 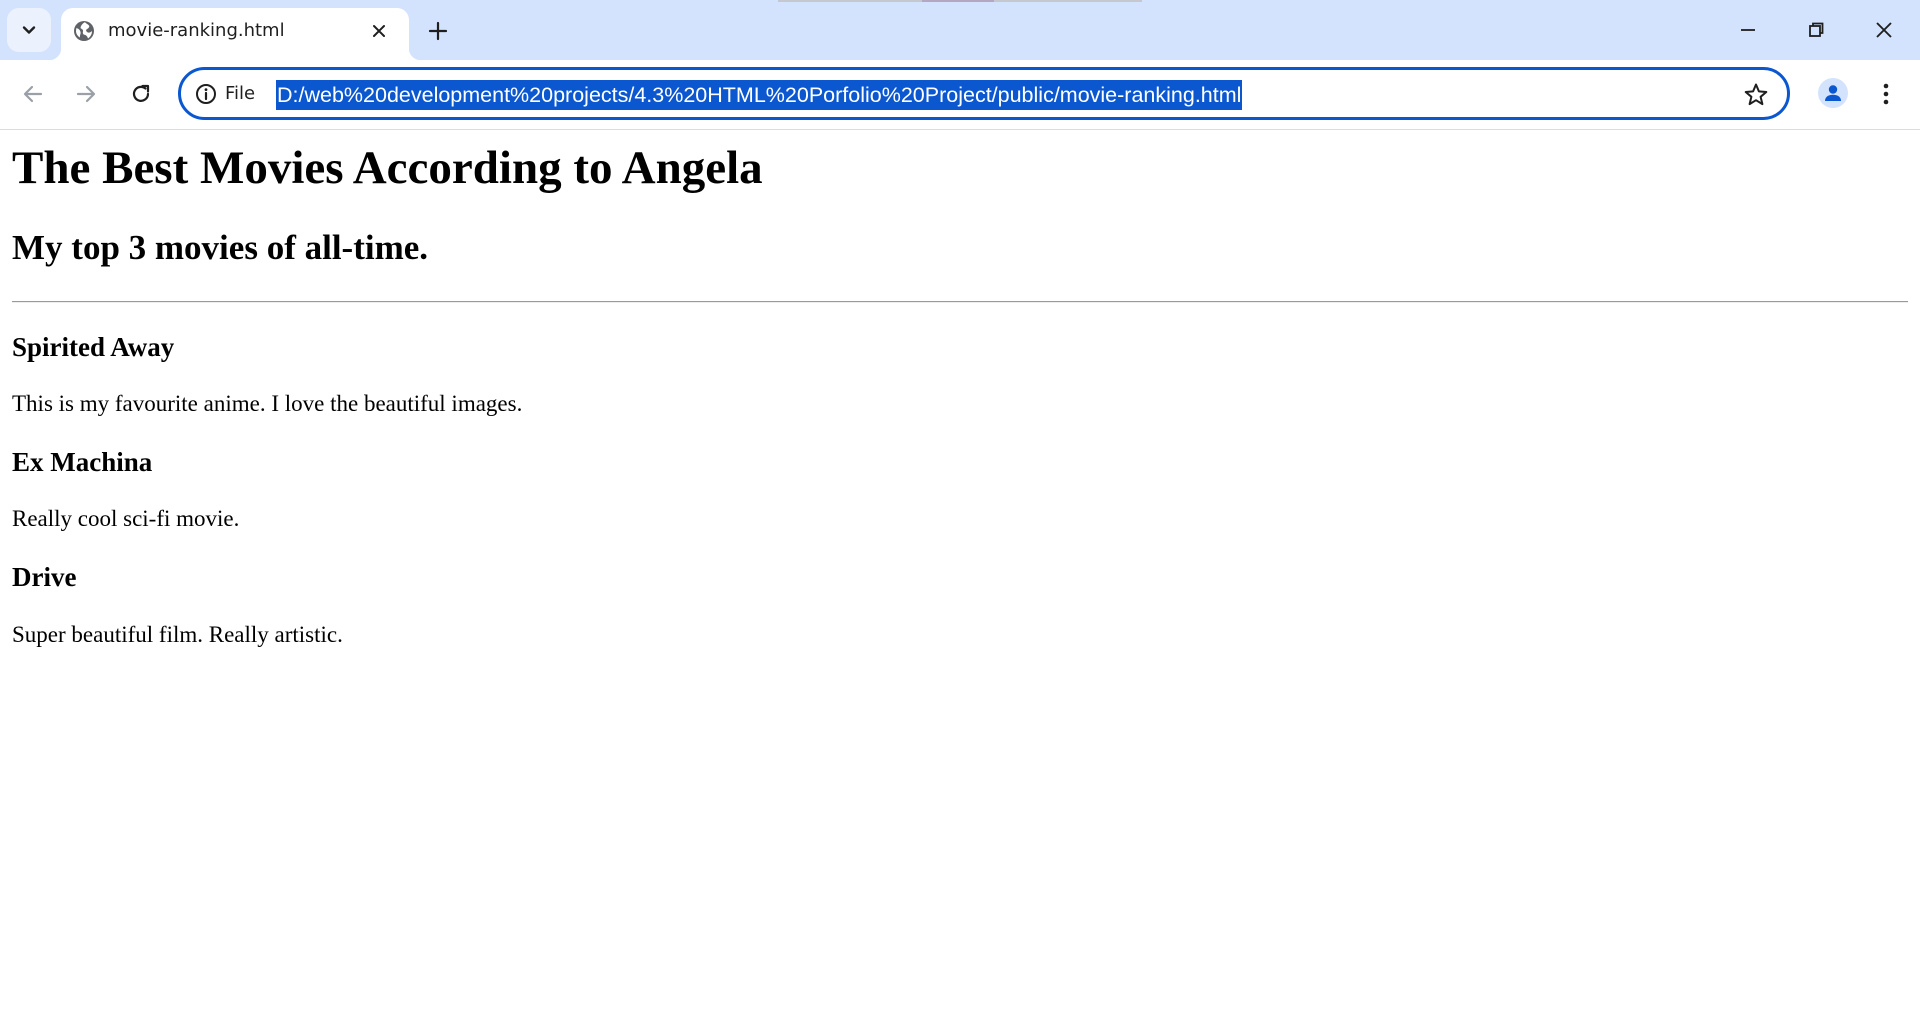 I want to click on reload-icon, so click(x=141, y=93).